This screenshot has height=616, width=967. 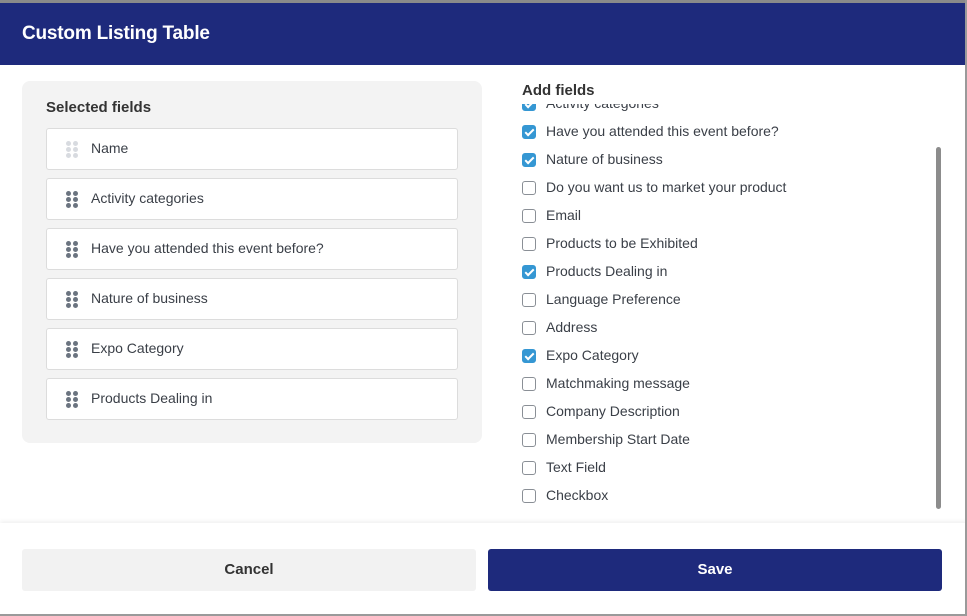 I want to click on add-field-label: Do you want us to market your product, so click(x=666, y=187).